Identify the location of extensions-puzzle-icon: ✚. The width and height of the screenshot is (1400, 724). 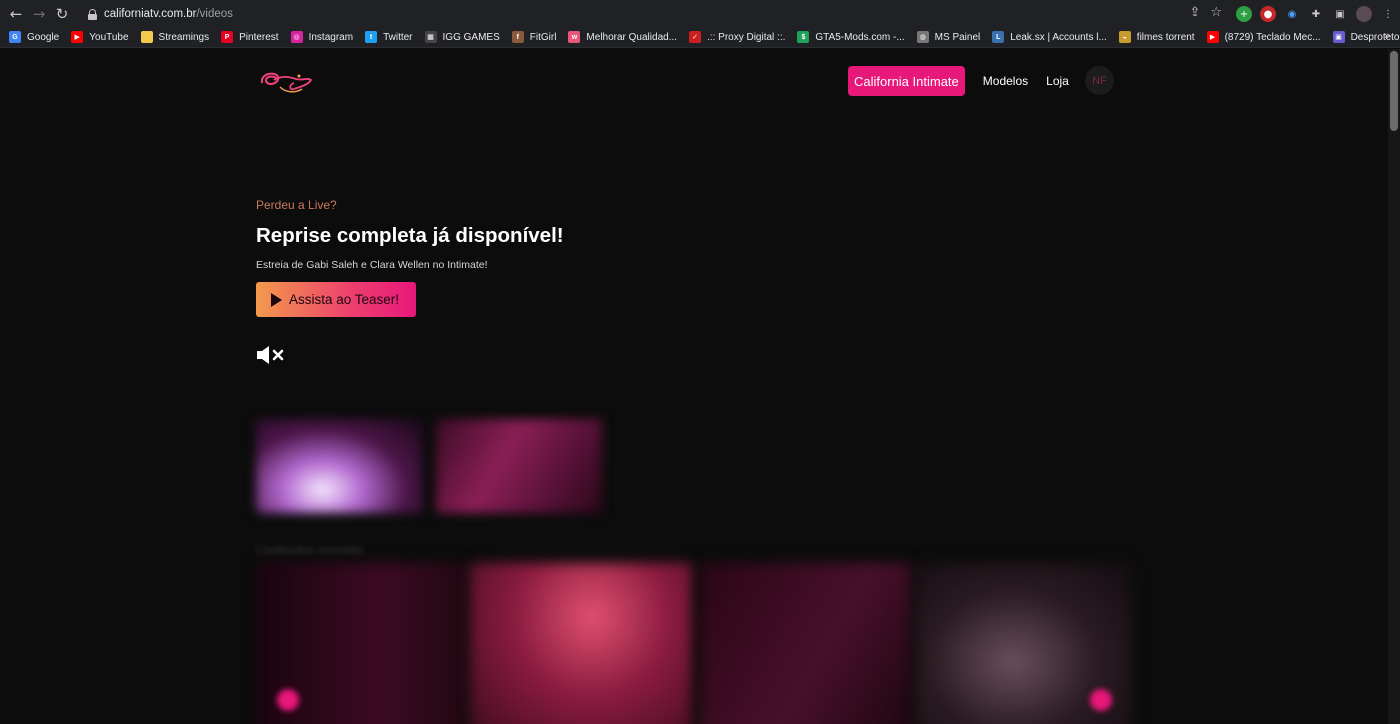
(1316, 14).